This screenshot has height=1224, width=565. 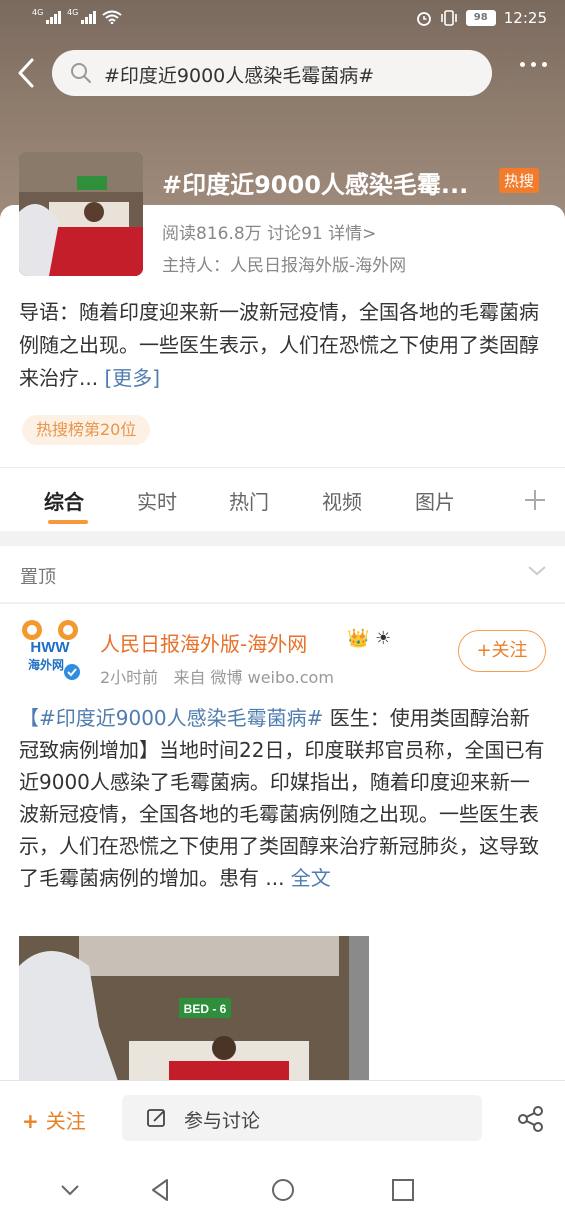 I want to click on signal-tag-2: 4G, so click(x=73, y=12).